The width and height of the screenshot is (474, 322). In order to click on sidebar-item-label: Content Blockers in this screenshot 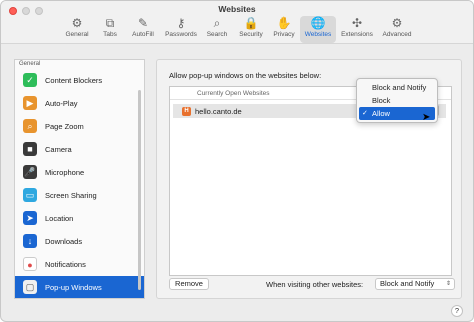, I will do `click(74, 80)`.